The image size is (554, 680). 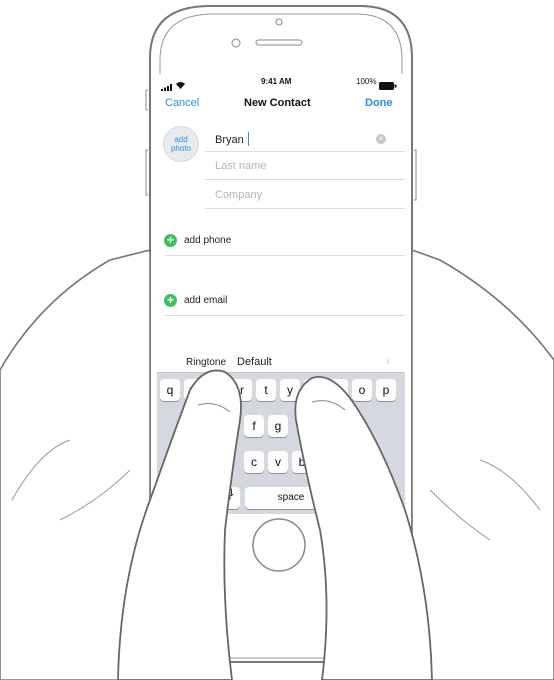 I want to click on ringtone-value: Default, so click(x=254, y=362).